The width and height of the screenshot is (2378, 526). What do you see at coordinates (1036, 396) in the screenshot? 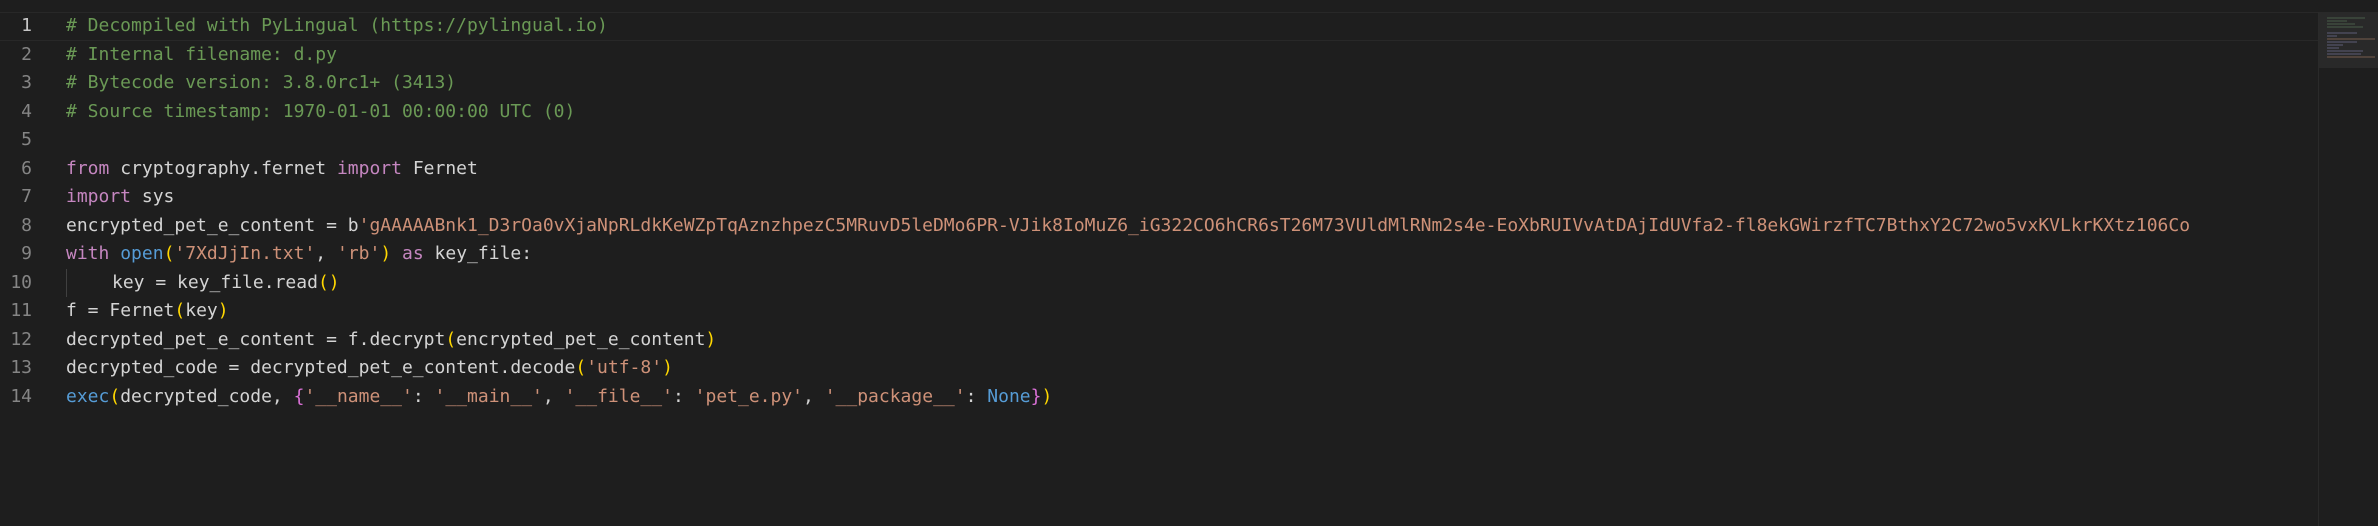
I see `bracket: }` at bounding box center [1036, 396].